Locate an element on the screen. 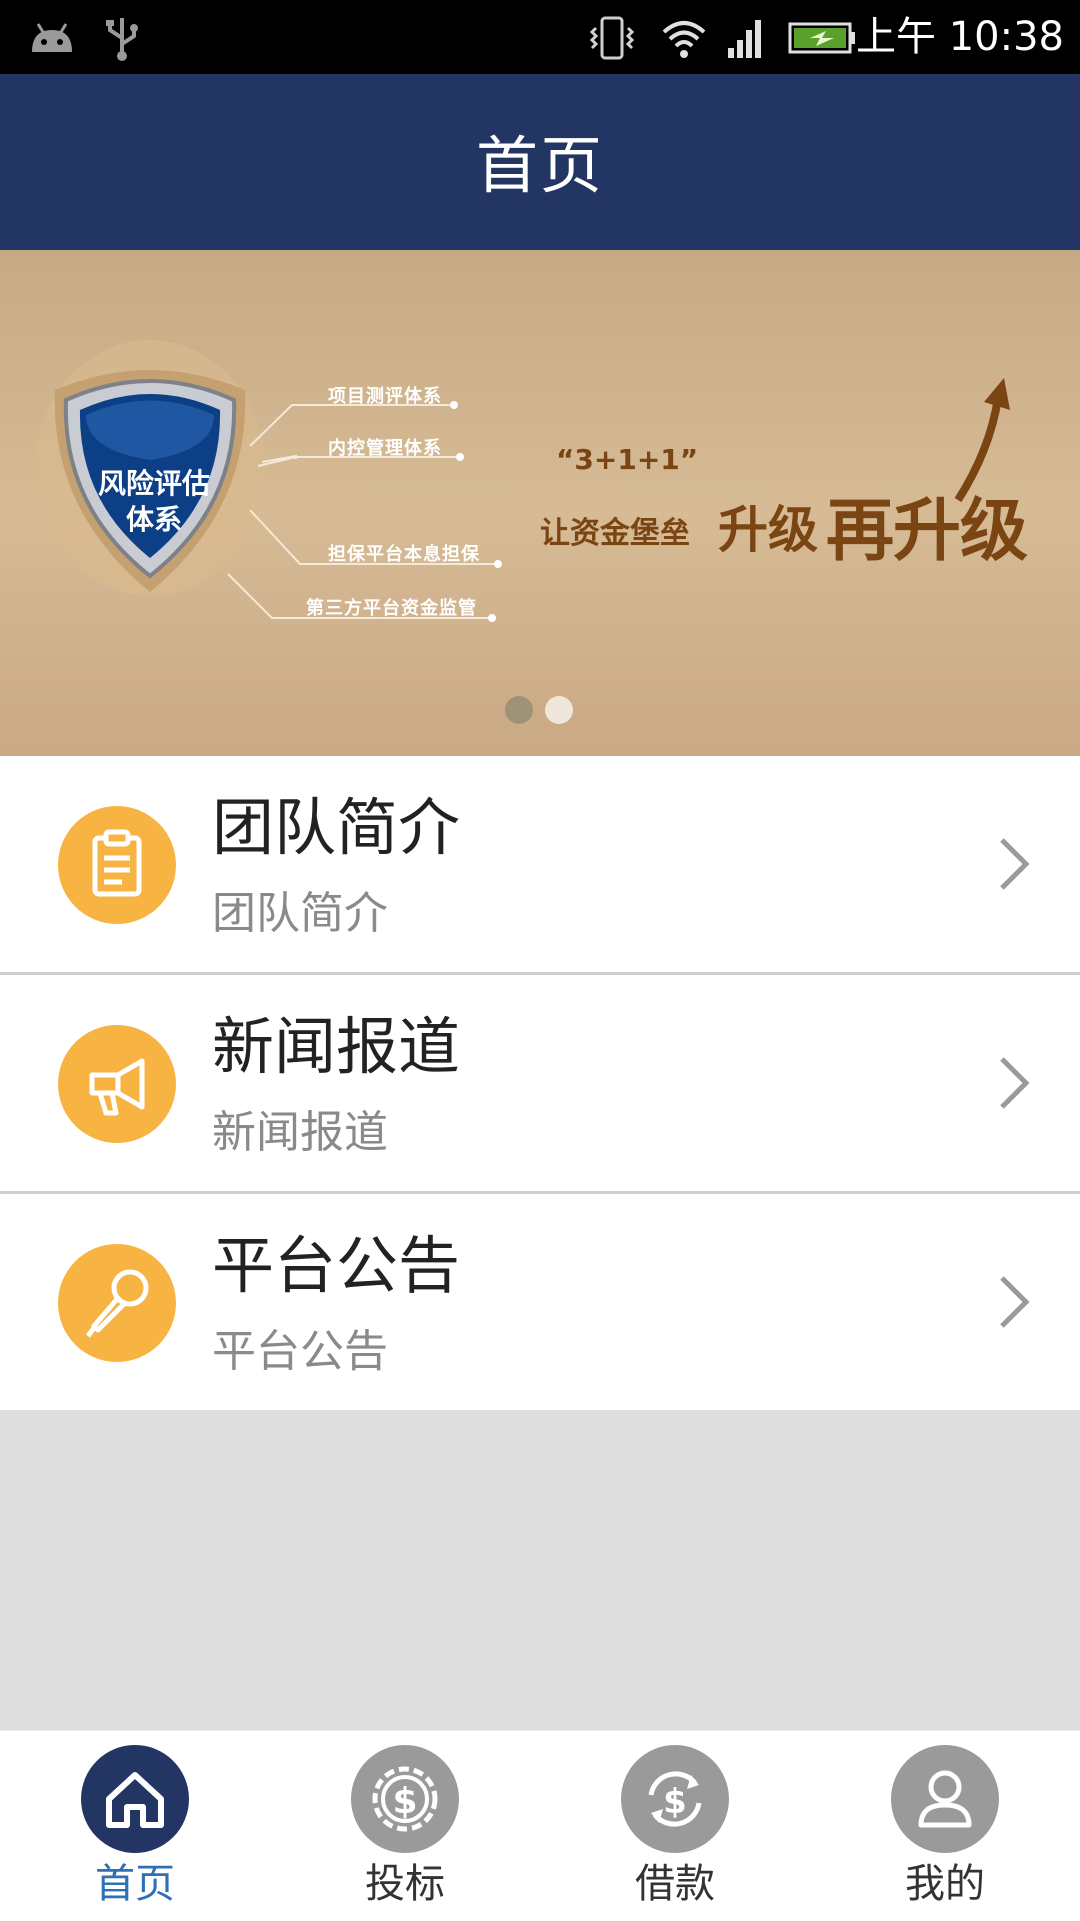  dollar-refresh-icon: $ is located at coordinates (675, 1799).